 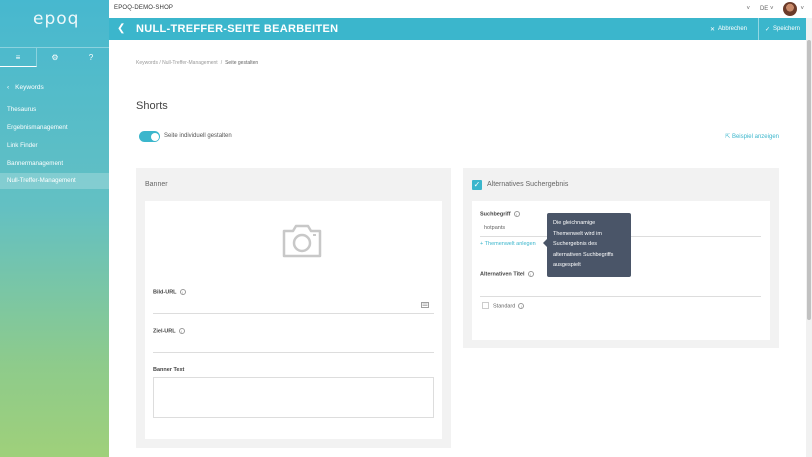 I want to click on customize-toggle, so click(x=149, y=136).